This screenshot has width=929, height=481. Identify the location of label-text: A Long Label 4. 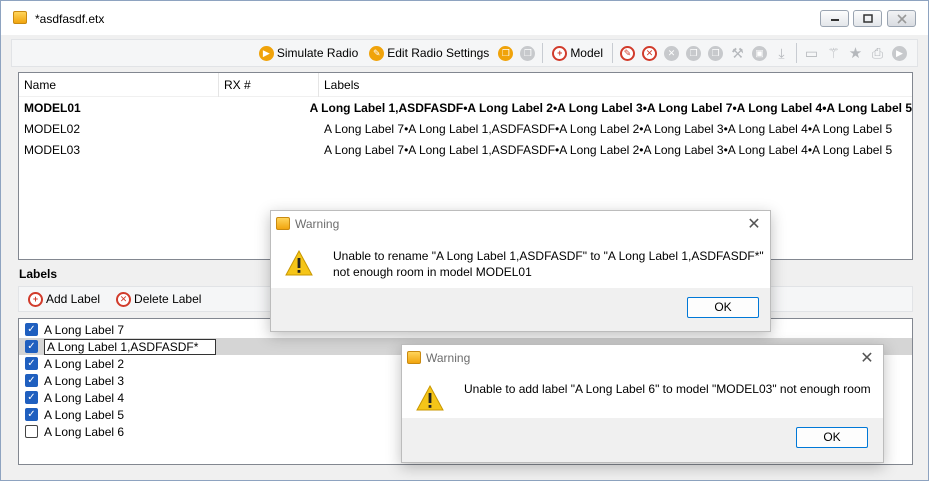
(84, 397).